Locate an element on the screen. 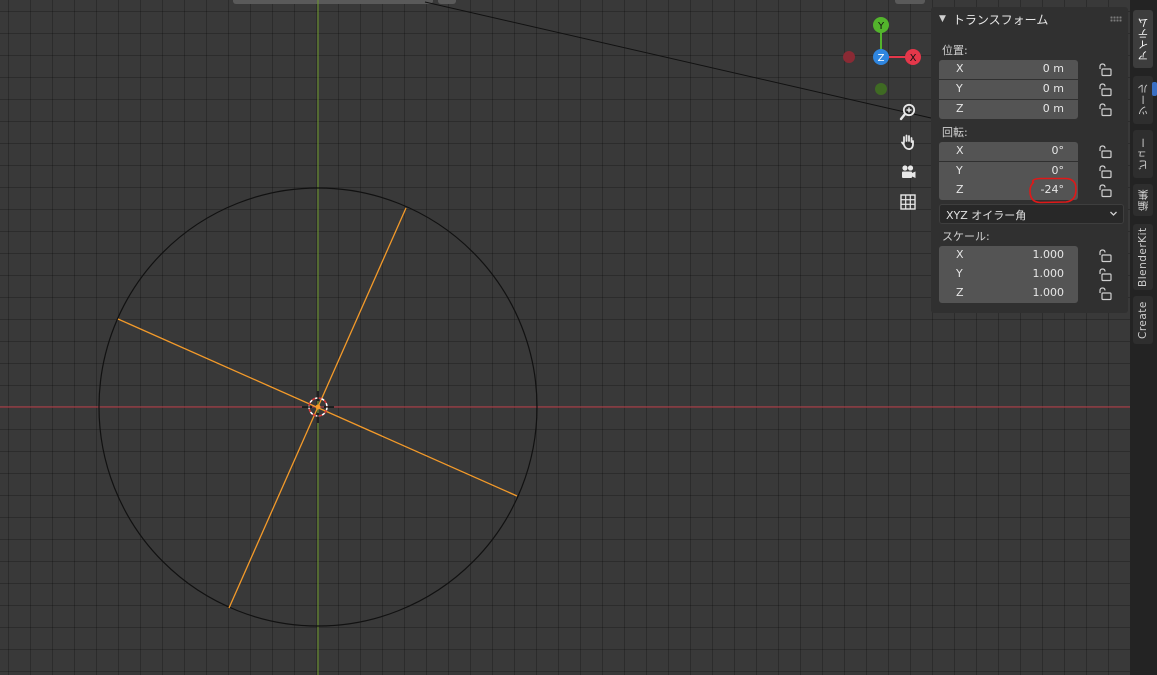  scale-z-lock-icon is located at coordinates (1105, 294).